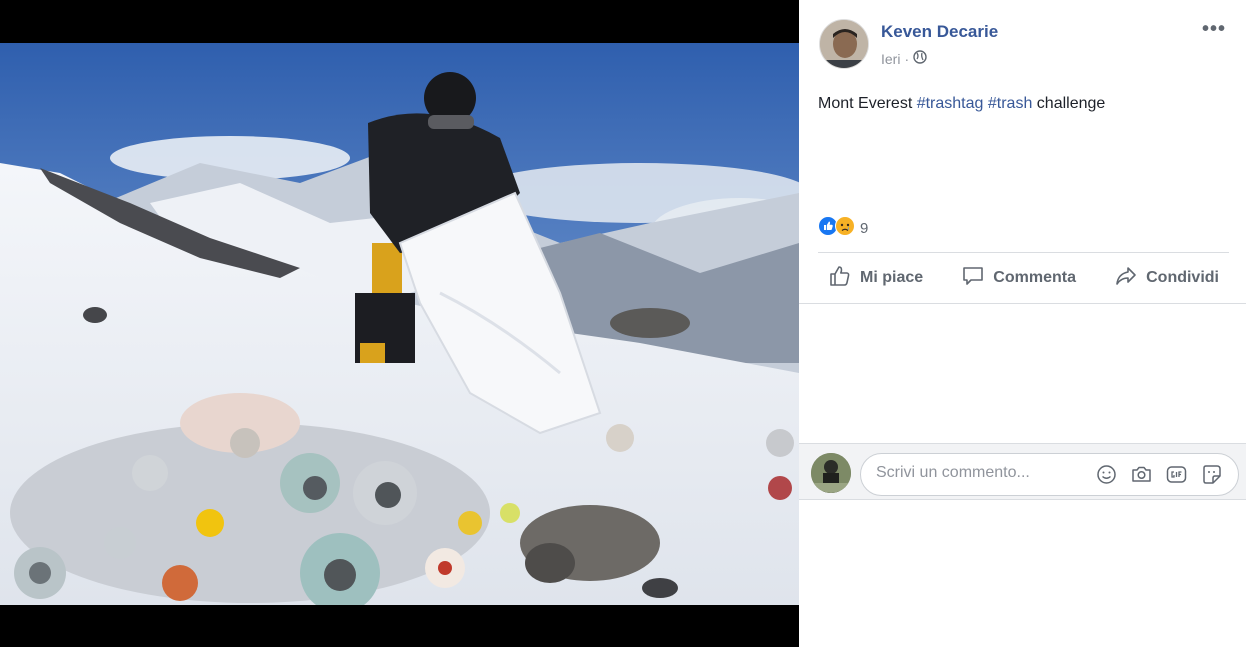  I want to click on like-label: Mi piace, so click(892, 277).